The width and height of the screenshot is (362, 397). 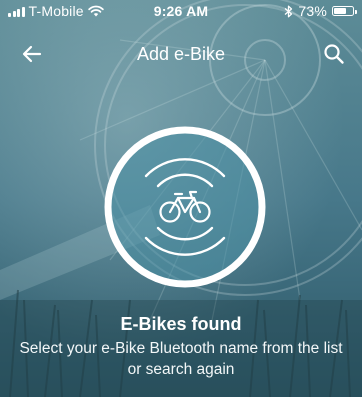 What do you see at coordinates (312, 11) in the screenshot?
I see `battery-percent: 73%` at bounding box center [312, 11].